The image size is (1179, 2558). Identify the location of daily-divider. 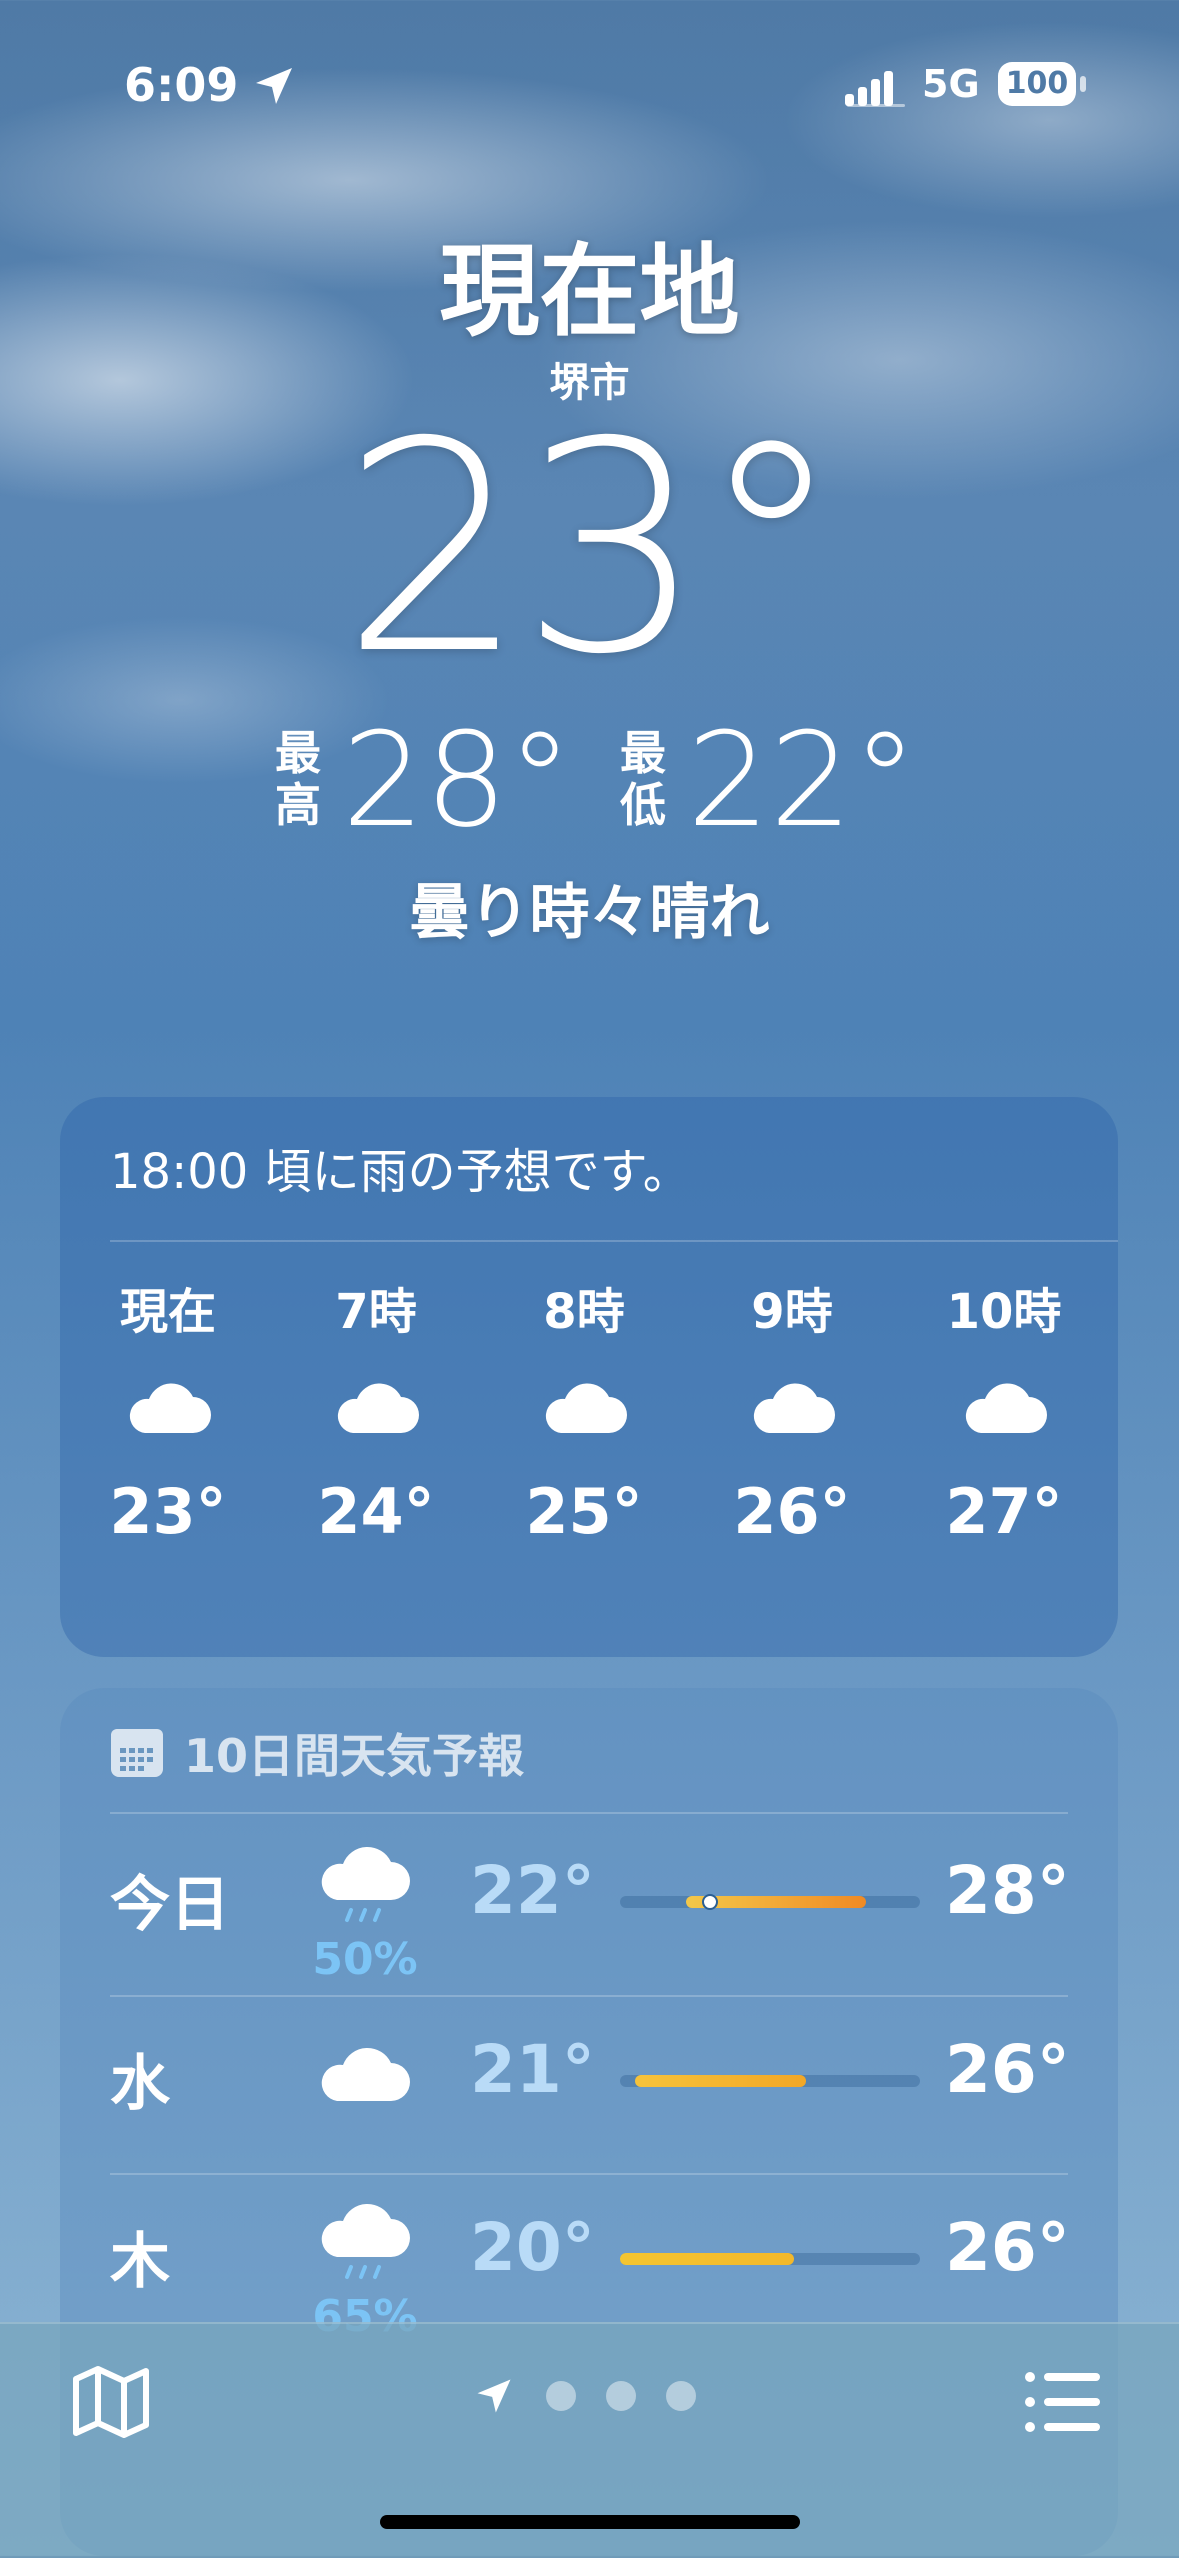
(589, 1813).